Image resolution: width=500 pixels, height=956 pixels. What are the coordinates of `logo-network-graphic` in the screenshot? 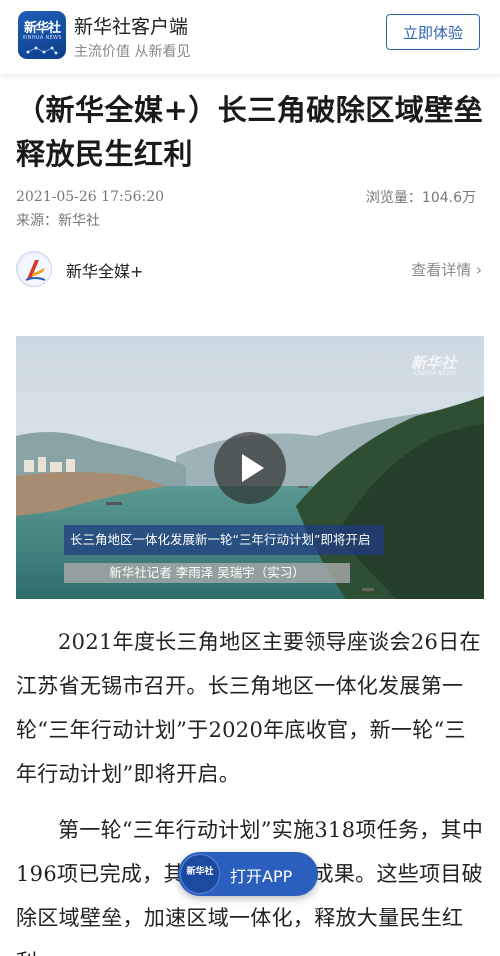 It's located at (42, 50).